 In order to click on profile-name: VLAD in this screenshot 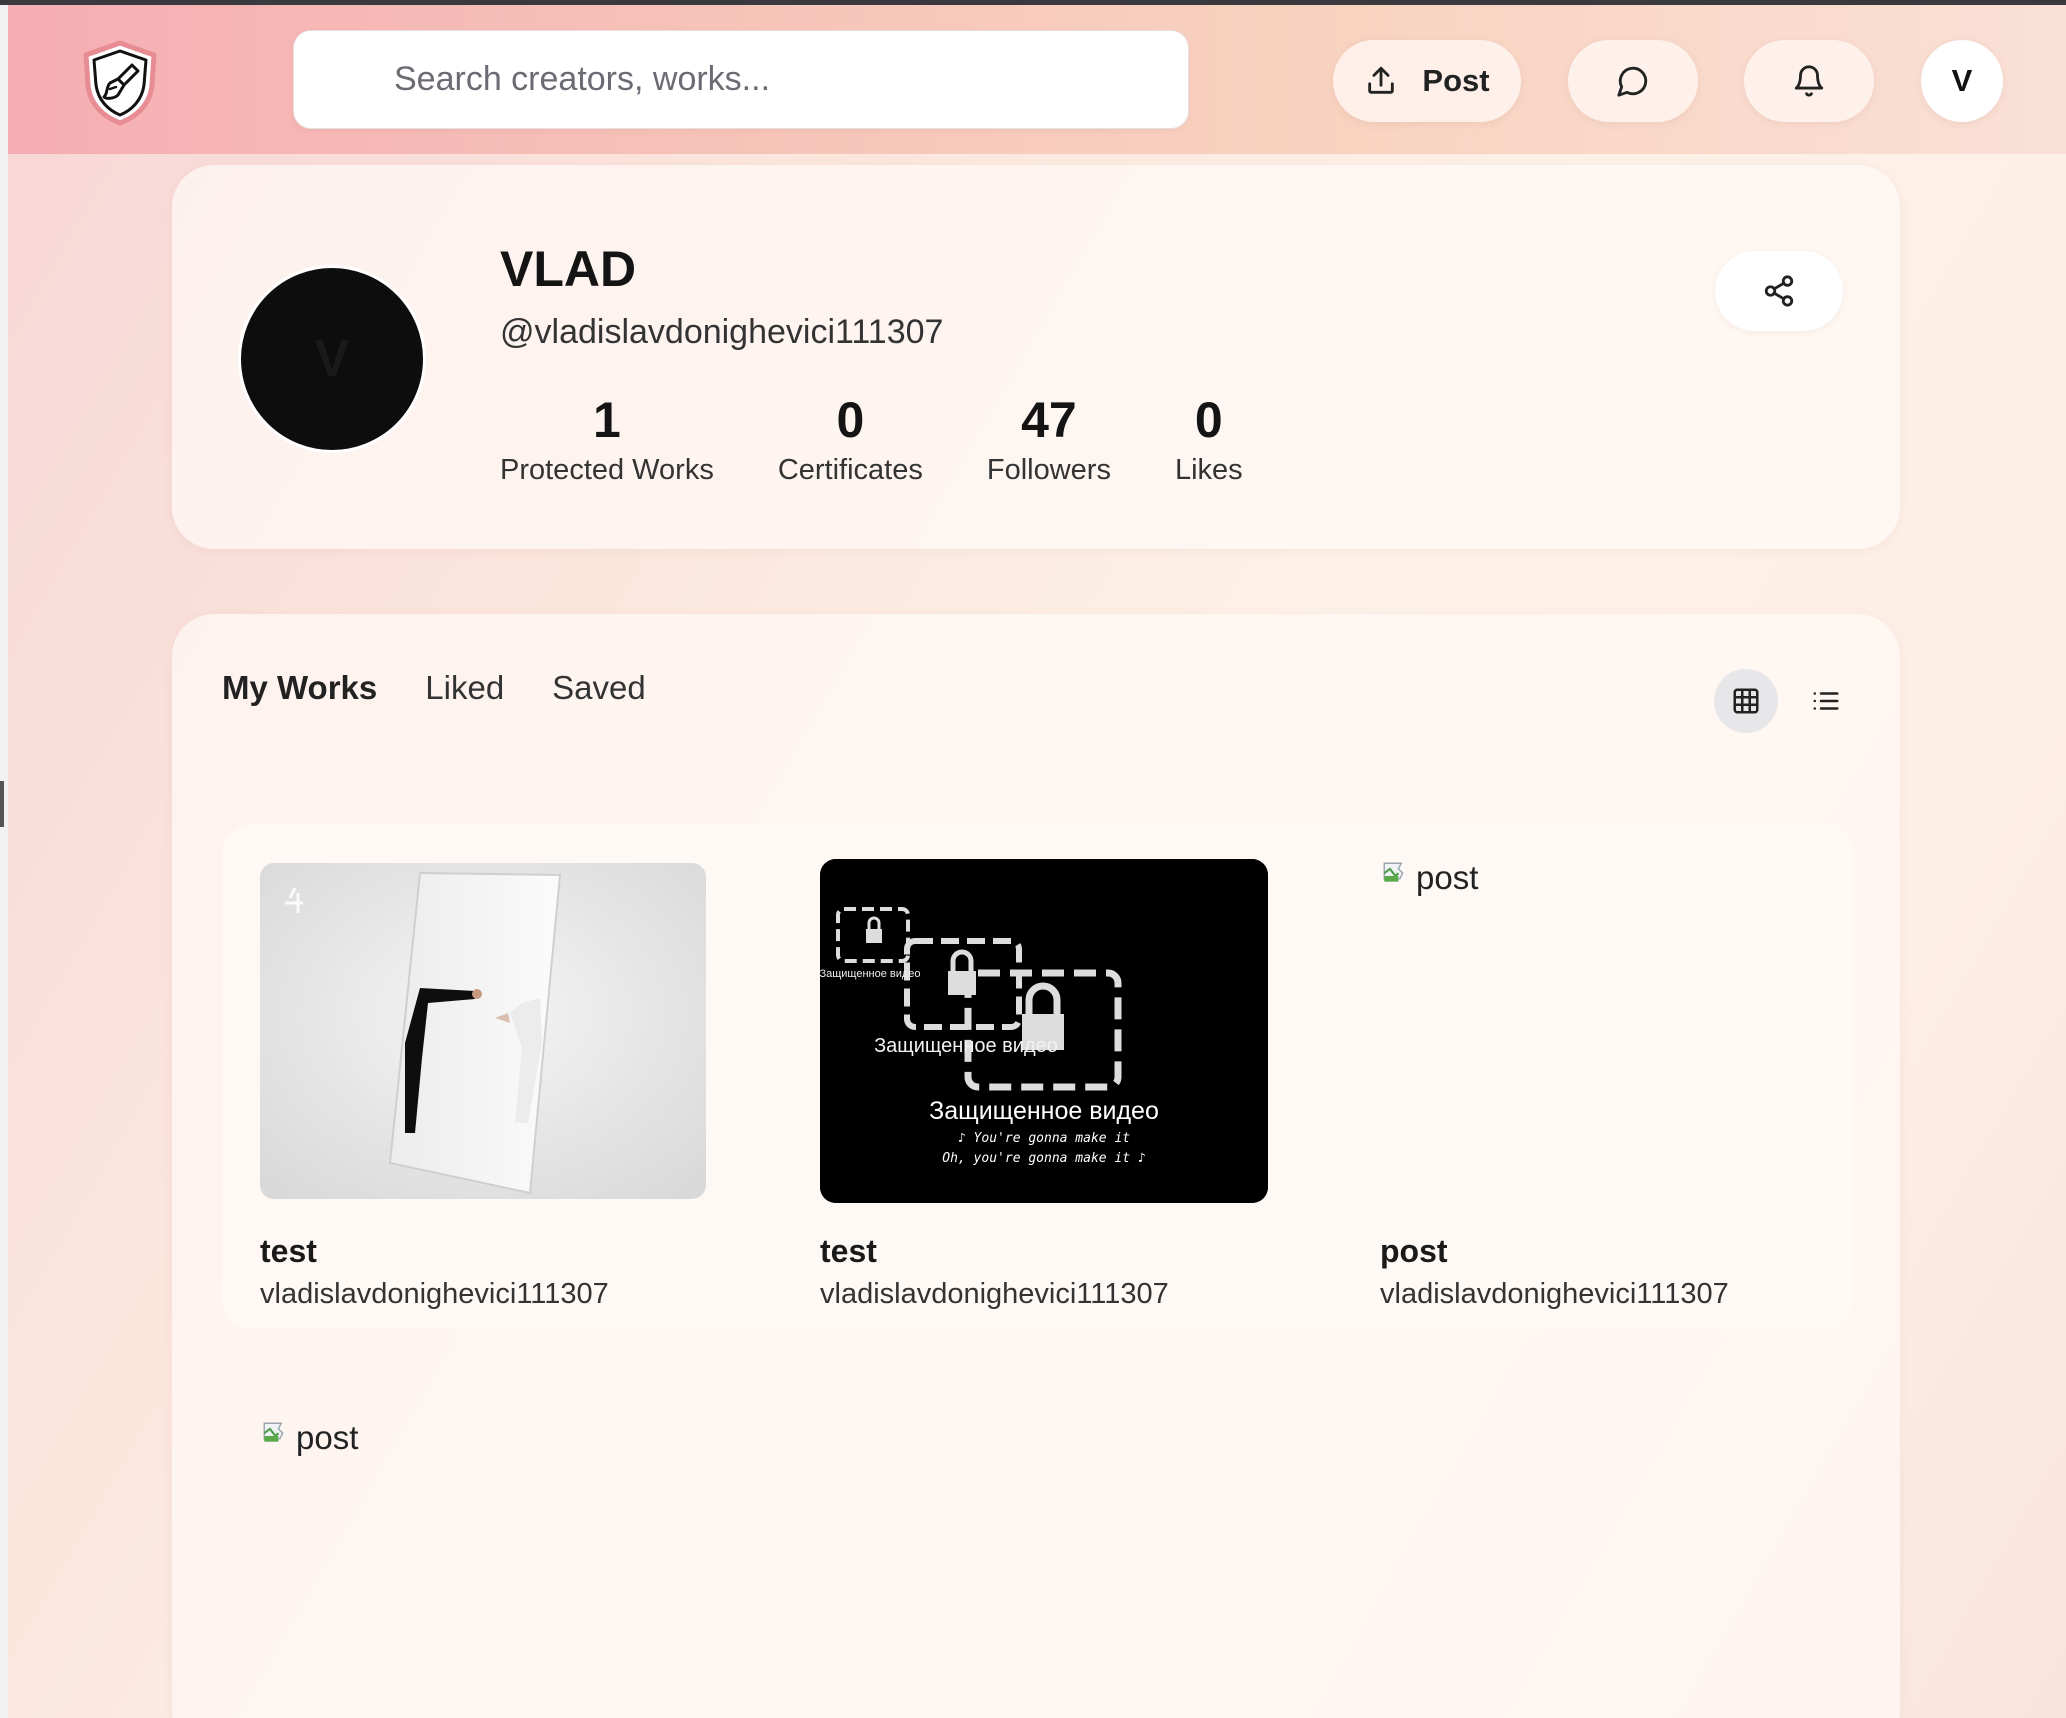, I will do `click(568, 269)`.